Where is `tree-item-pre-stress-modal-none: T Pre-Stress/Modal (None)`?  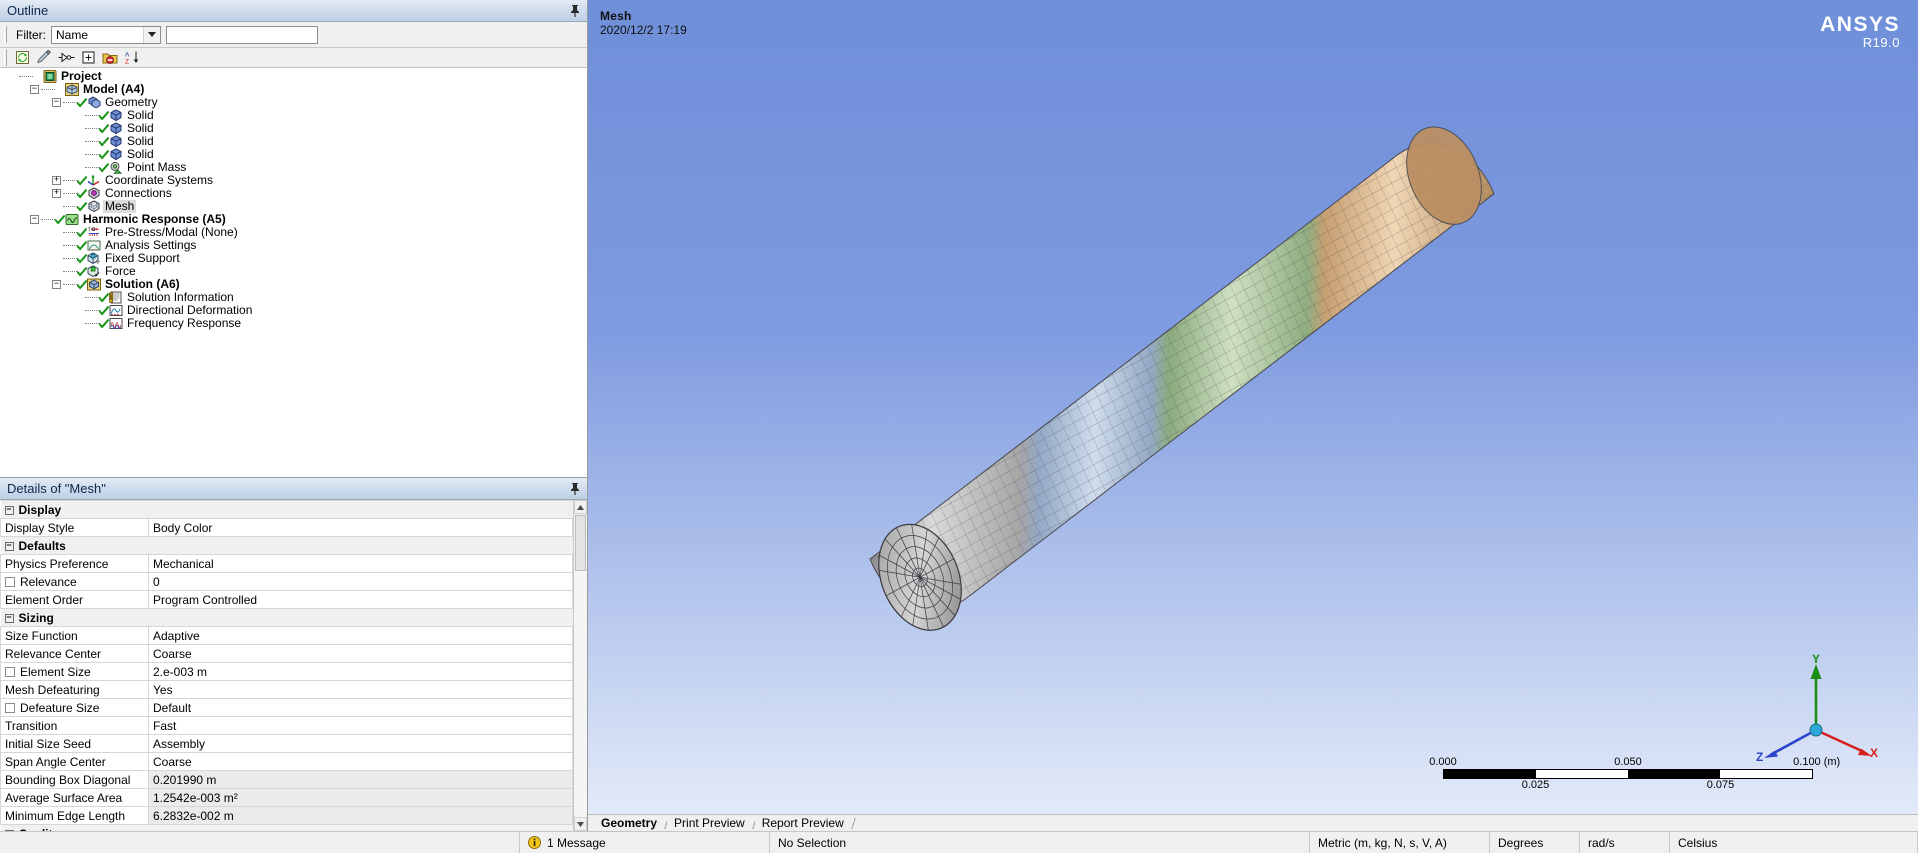
tree-item-pre-stress-modal-none: T Pre-Stress/Modal (None) is located at coordinates (293, 232).